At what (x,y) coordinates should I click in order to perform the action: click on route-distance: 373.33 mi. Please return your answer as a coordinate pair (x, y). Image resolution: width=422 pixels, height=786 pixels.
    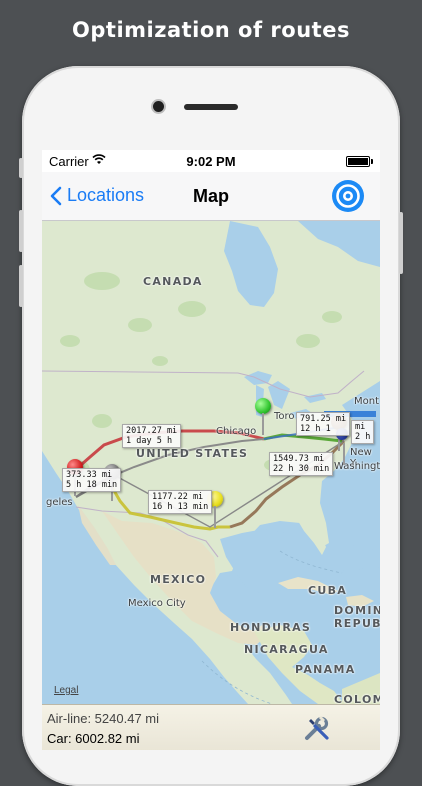
    Looking at the image, I should click on (89, 475).